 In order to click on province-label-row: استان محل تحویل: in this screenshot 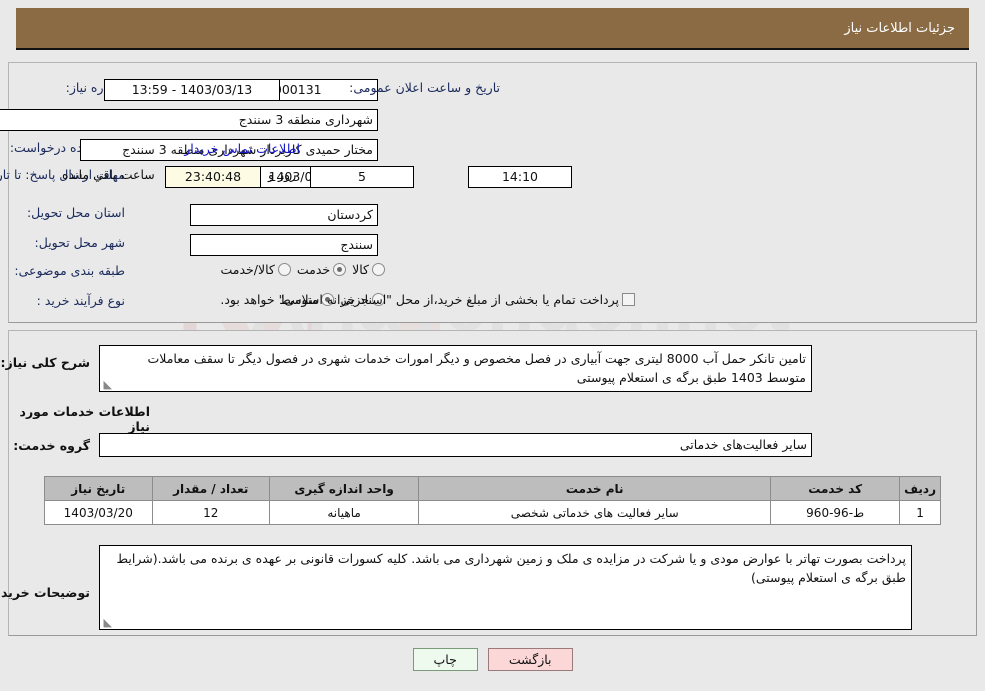, I will do `click(76, 212)`.